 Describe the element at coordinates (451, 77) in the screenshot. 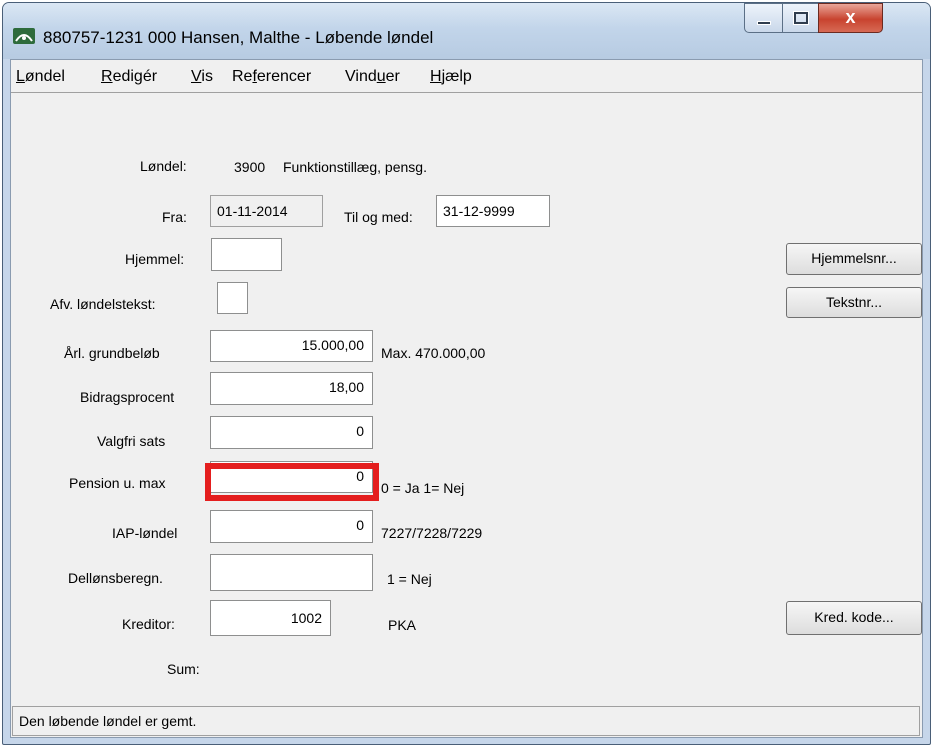

I see `menu-hjaelp: Hjælp` at that location.